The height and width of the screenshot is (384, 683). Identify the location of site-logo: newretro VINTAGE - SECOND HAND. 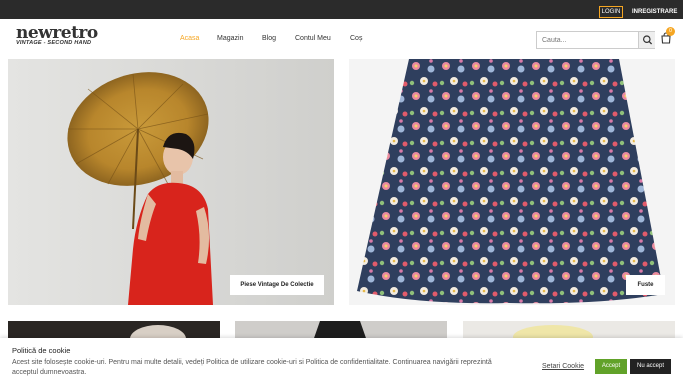
(58, 37).